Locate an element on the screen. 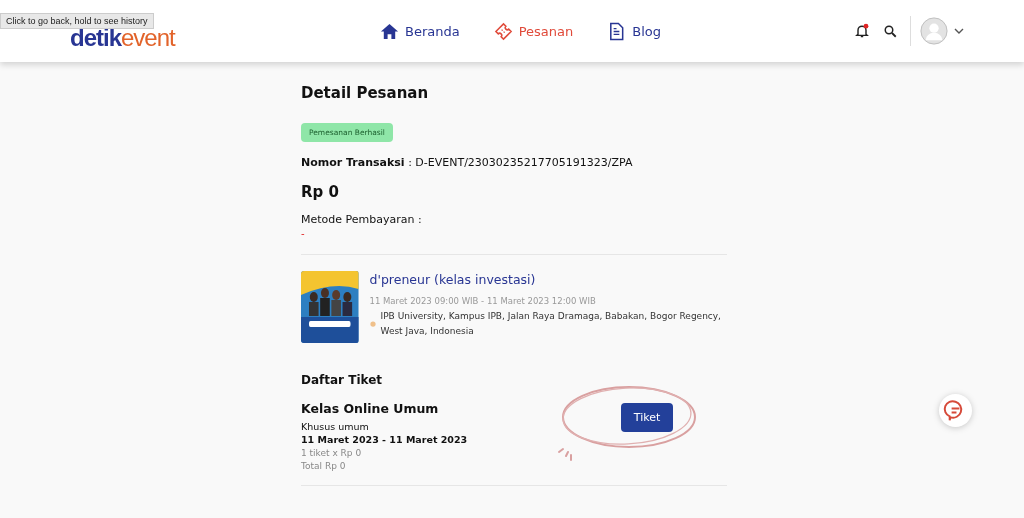 Image resolution: width=1024 pixels, height=518 pixels. ticket-icon is located at coordinates (503, 31).